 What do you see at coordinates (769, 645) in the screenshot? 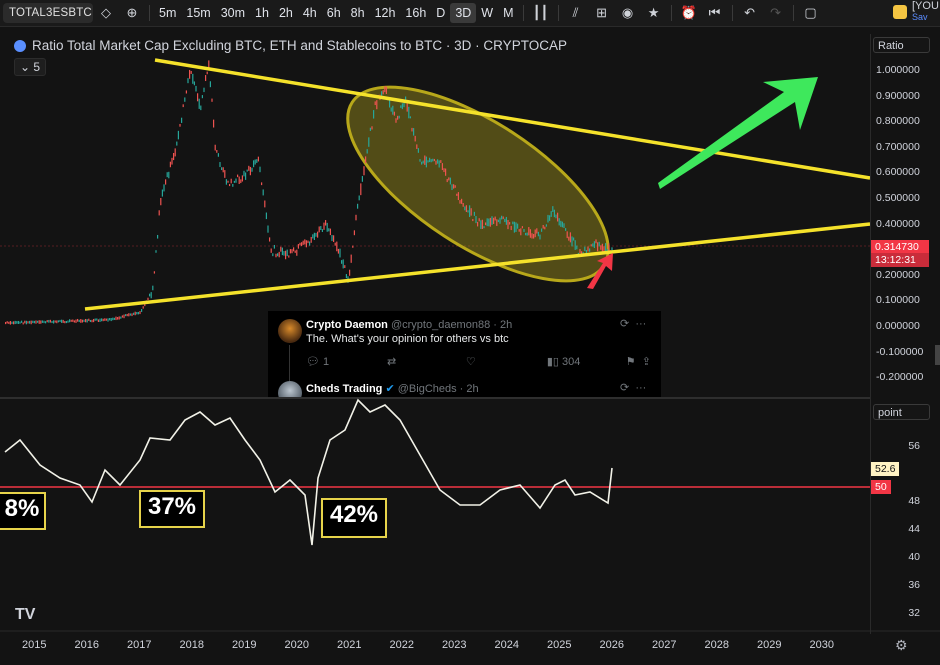
I see `time-tick-label: 2029` at bounding box center [769, 645].